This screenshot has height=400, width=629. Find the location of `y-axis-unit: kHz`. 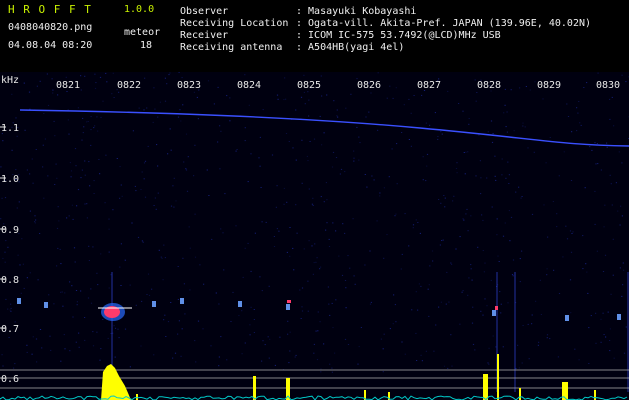

y-axis-unit: kHz is located at coordinates (10, 80).